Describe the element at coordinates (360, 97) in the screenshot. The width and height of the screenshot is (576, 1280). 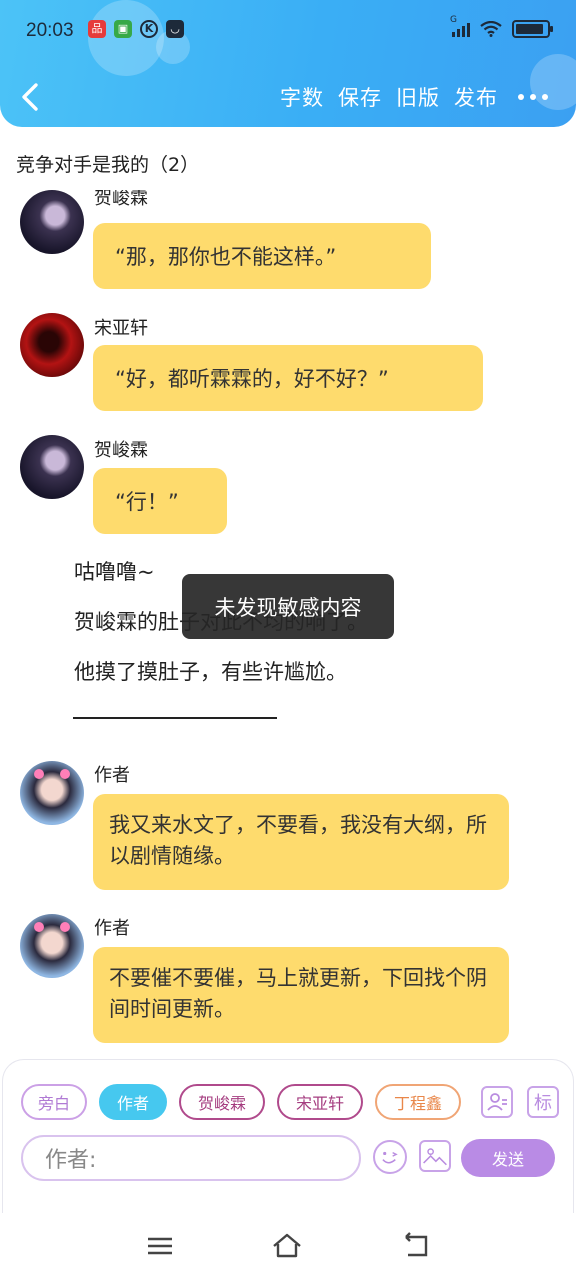
I see `save-button: 保存` at that location.